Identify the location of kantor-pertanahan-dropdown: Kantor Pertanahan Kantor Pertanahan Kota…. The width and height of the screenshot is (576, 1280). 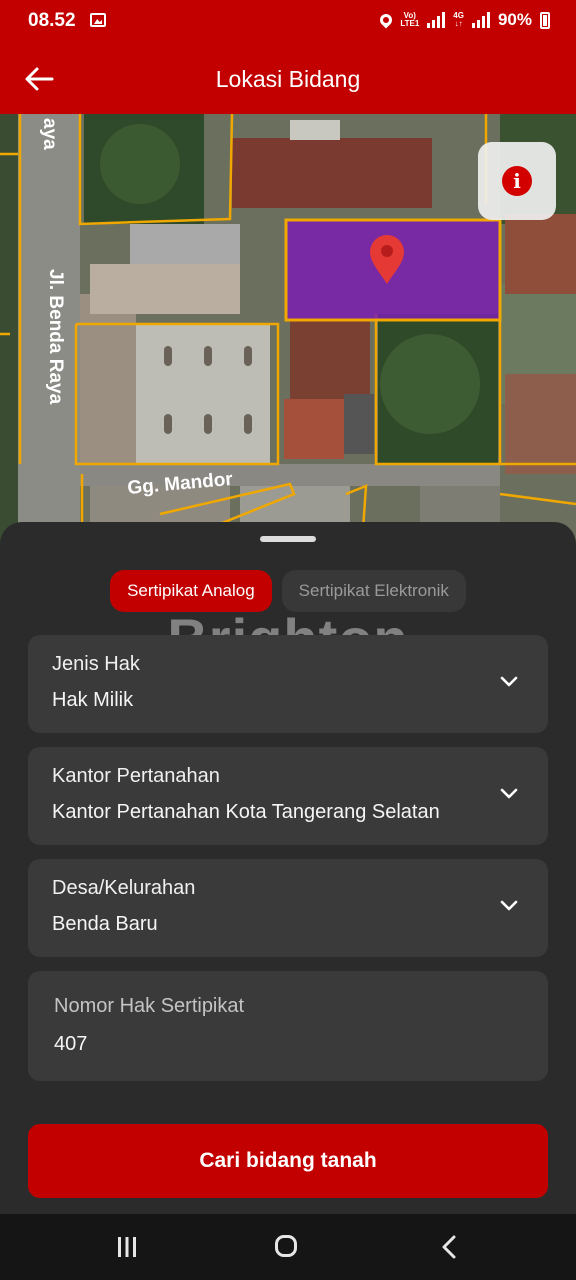
(288, 796).